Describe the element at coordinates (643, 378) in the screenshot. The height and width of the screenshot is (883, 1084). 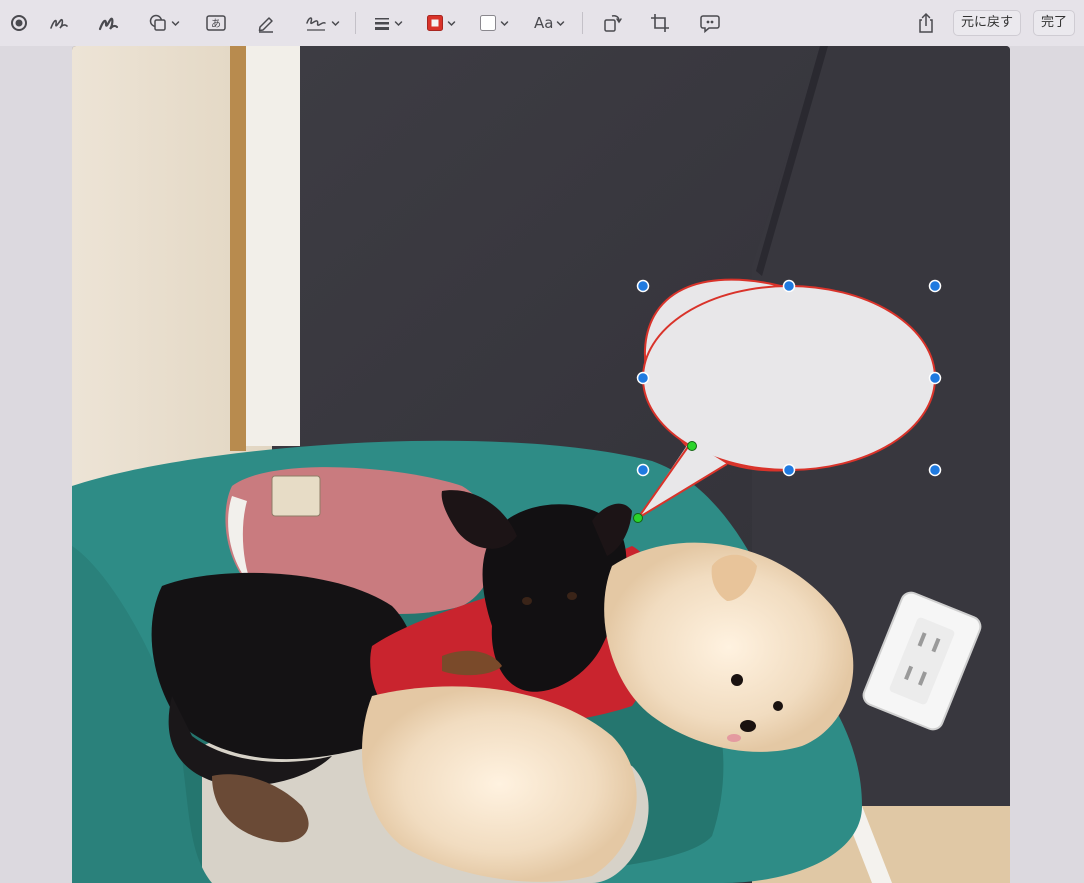
I see `selection-handle-left` at that location.